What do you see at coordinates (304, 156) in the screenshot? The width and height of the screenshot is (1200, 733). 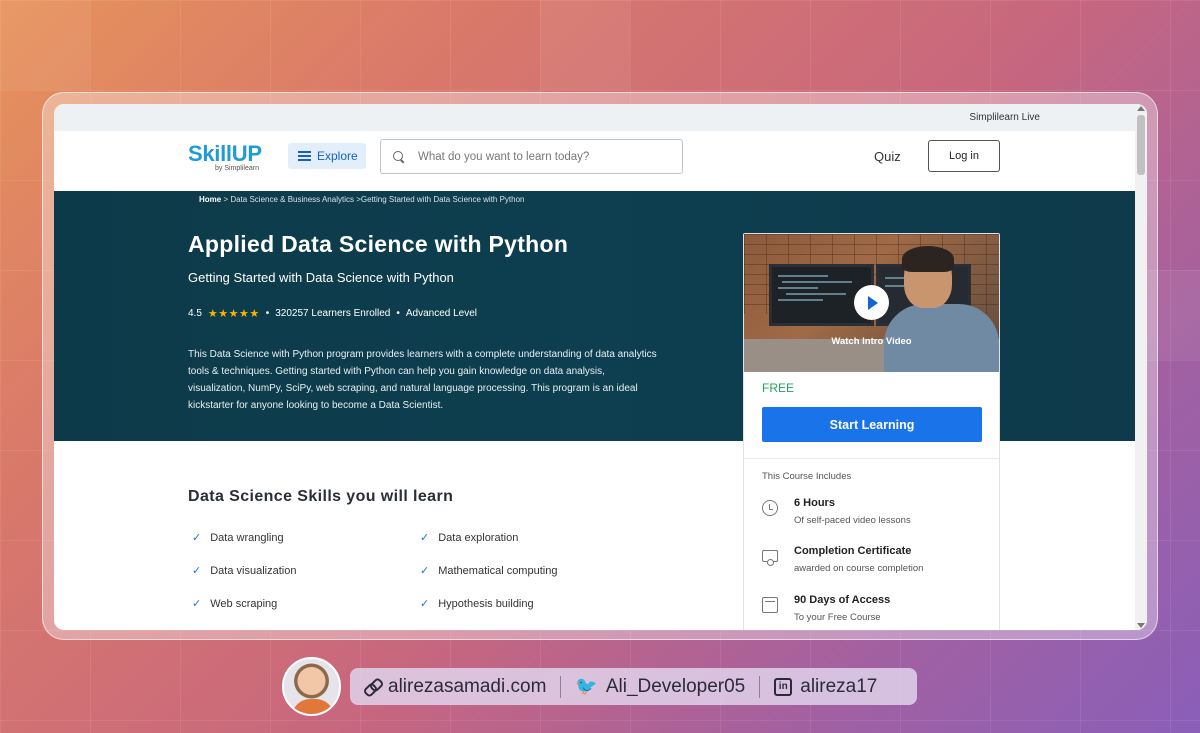 I see `menu-icon` at bounding box center [304, 156].